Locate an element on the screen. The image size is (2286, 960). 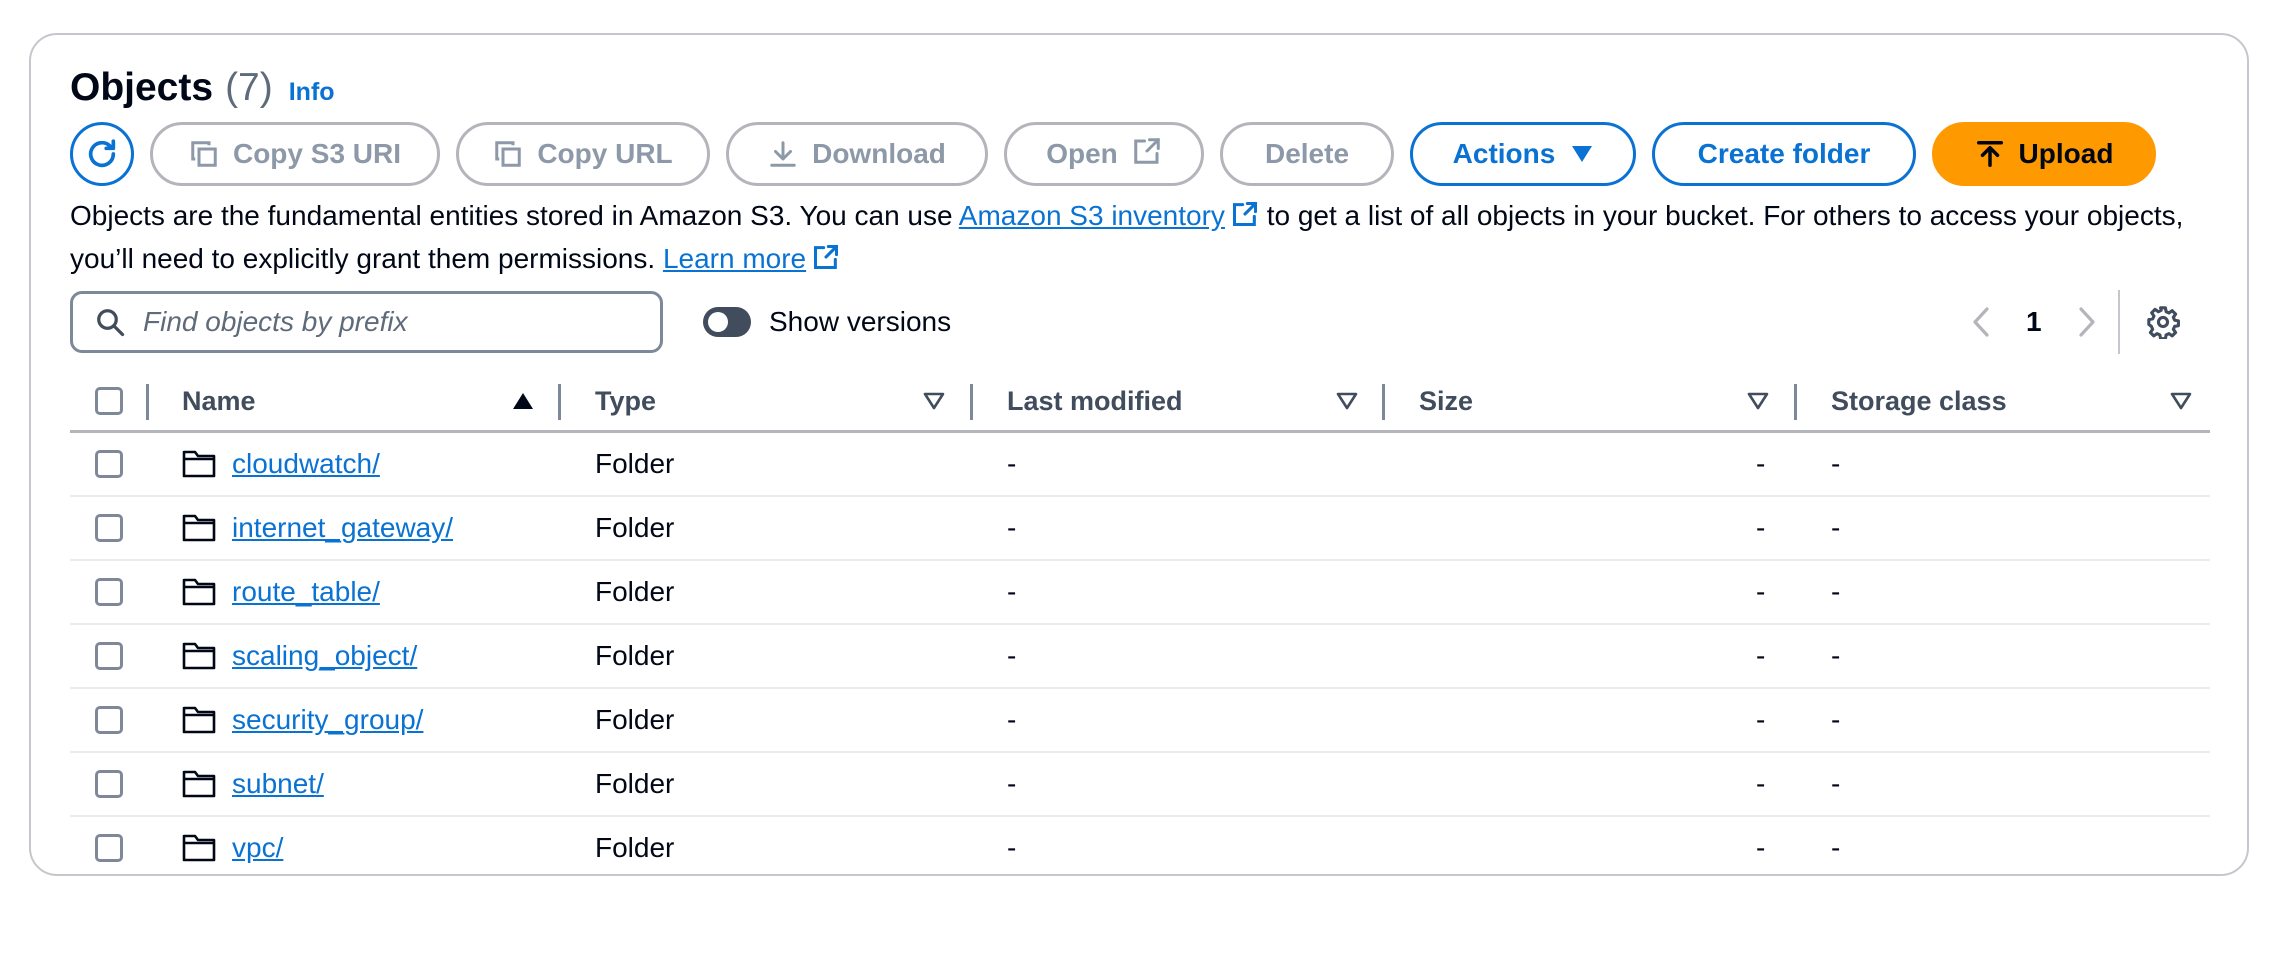
column-header-type: Type is located at coordinates (625, 401).